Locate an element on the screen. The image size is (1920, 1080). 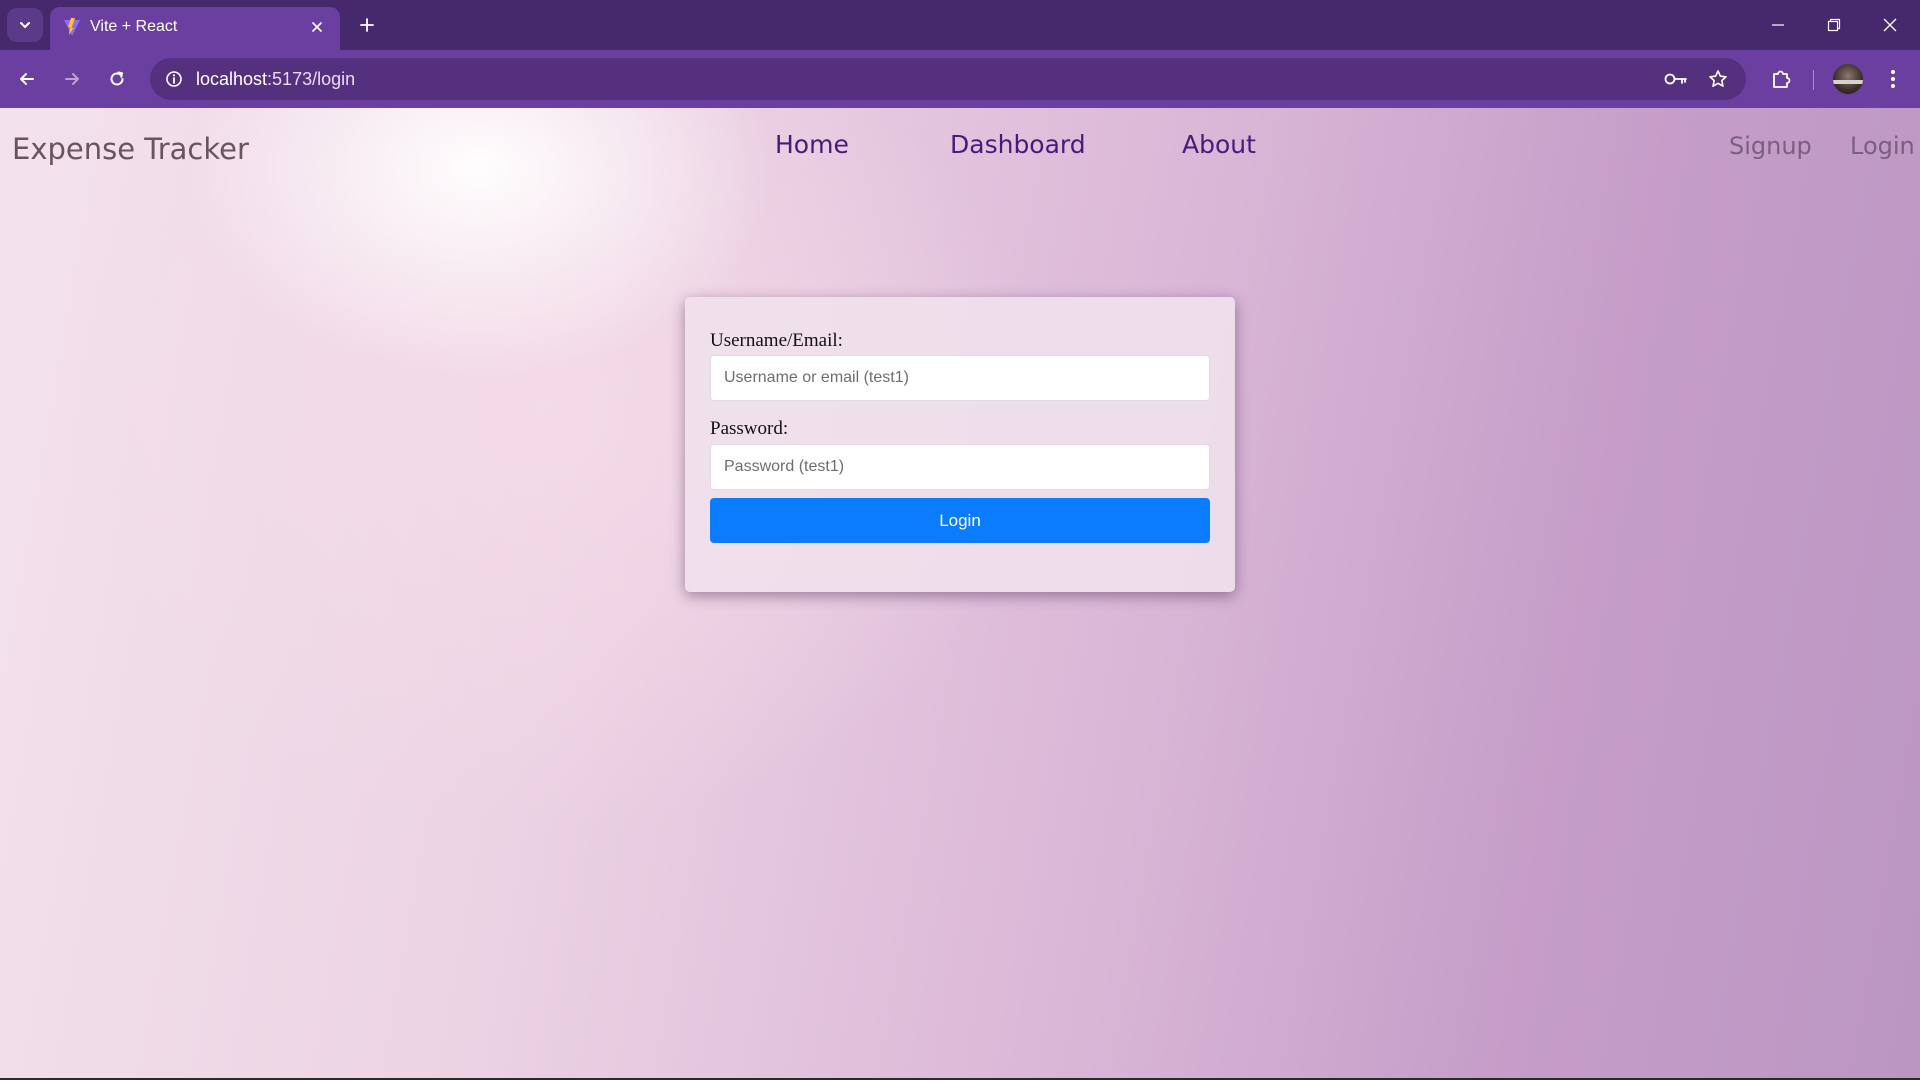
password-key-button is located at coordinates (1676, 79).